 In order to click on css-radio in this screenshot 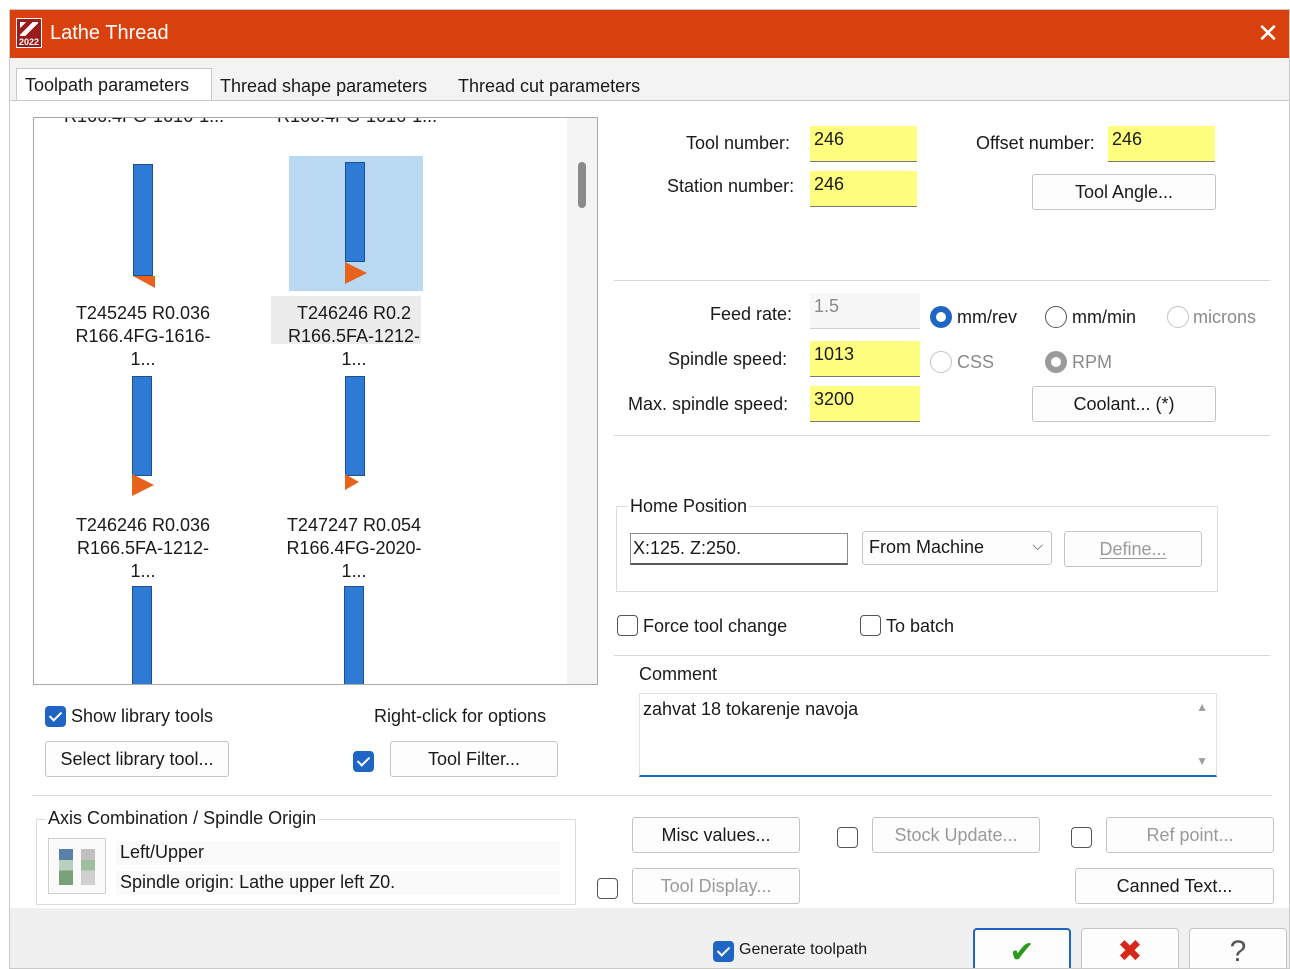, I will do `click(941, 362)`.